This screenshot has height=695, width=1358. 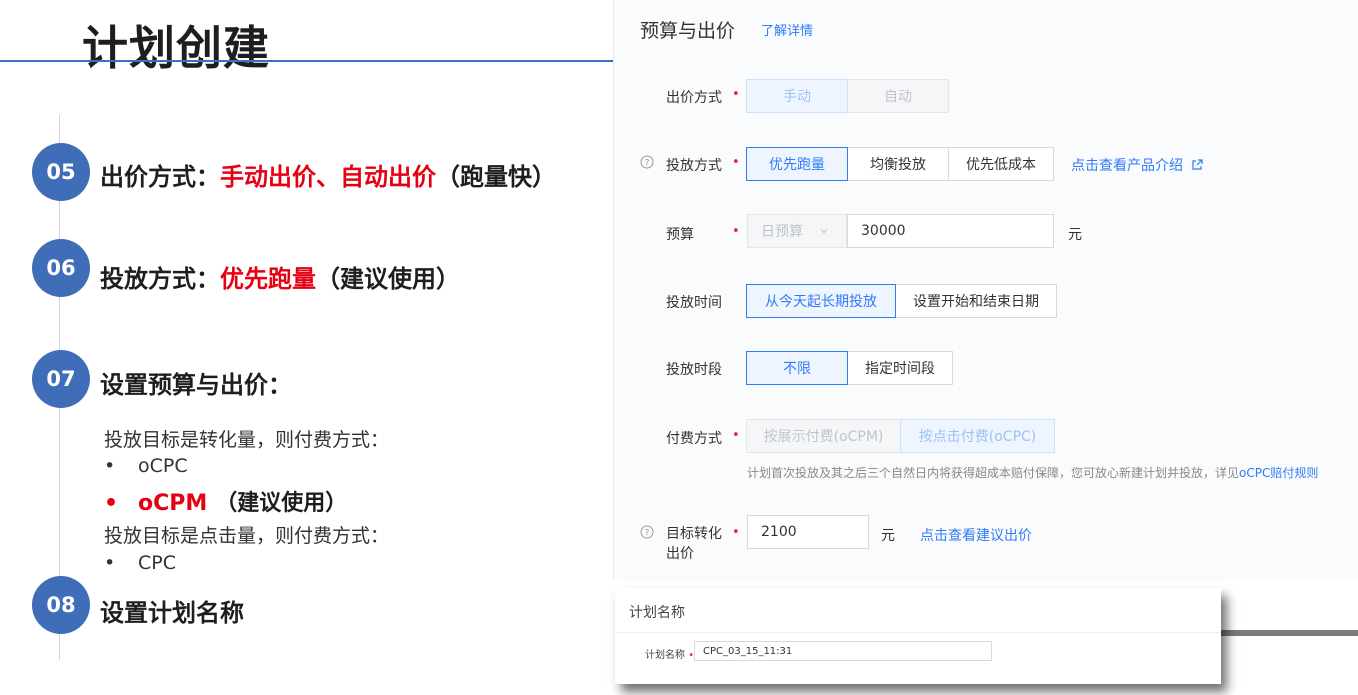 I want to click on delivery-balanced-button: 均衡投放, so click(x=898, y=164).